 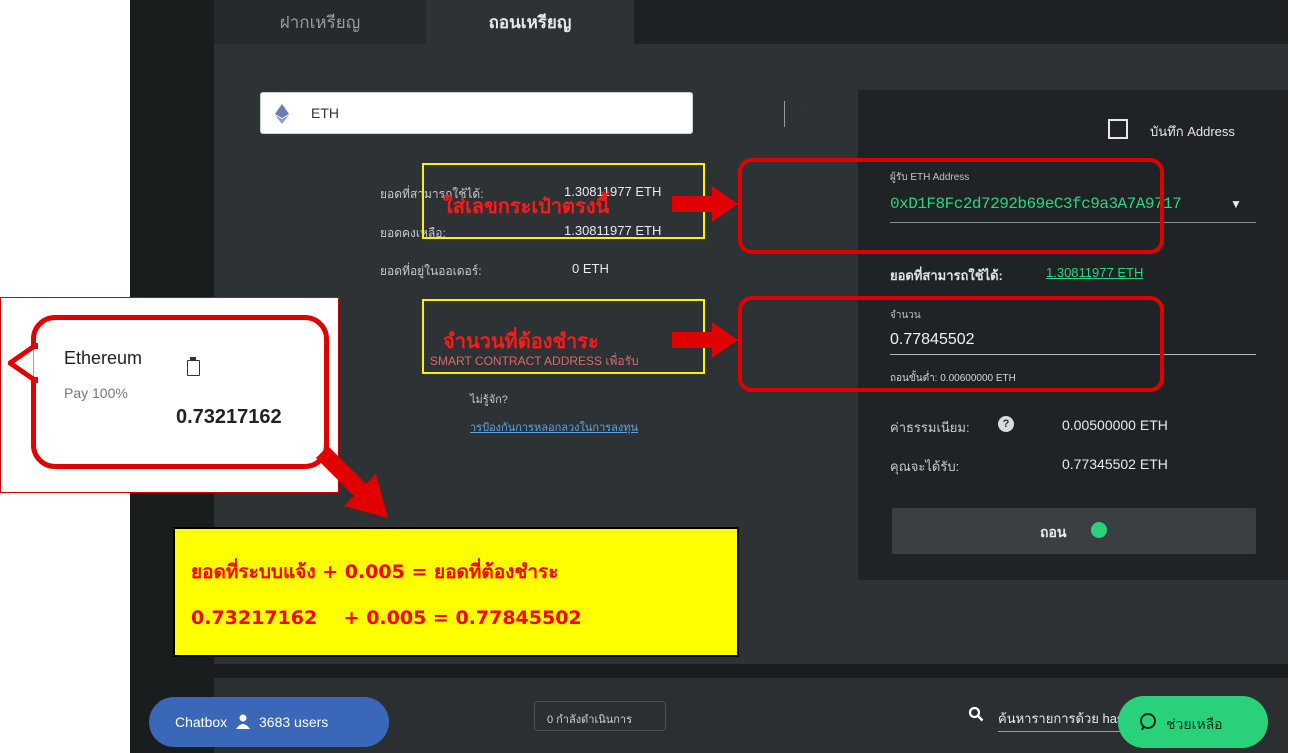 I want to click on hash-search-input: ค้นหารายการด้วย hash, so click(x=1064, y=718).